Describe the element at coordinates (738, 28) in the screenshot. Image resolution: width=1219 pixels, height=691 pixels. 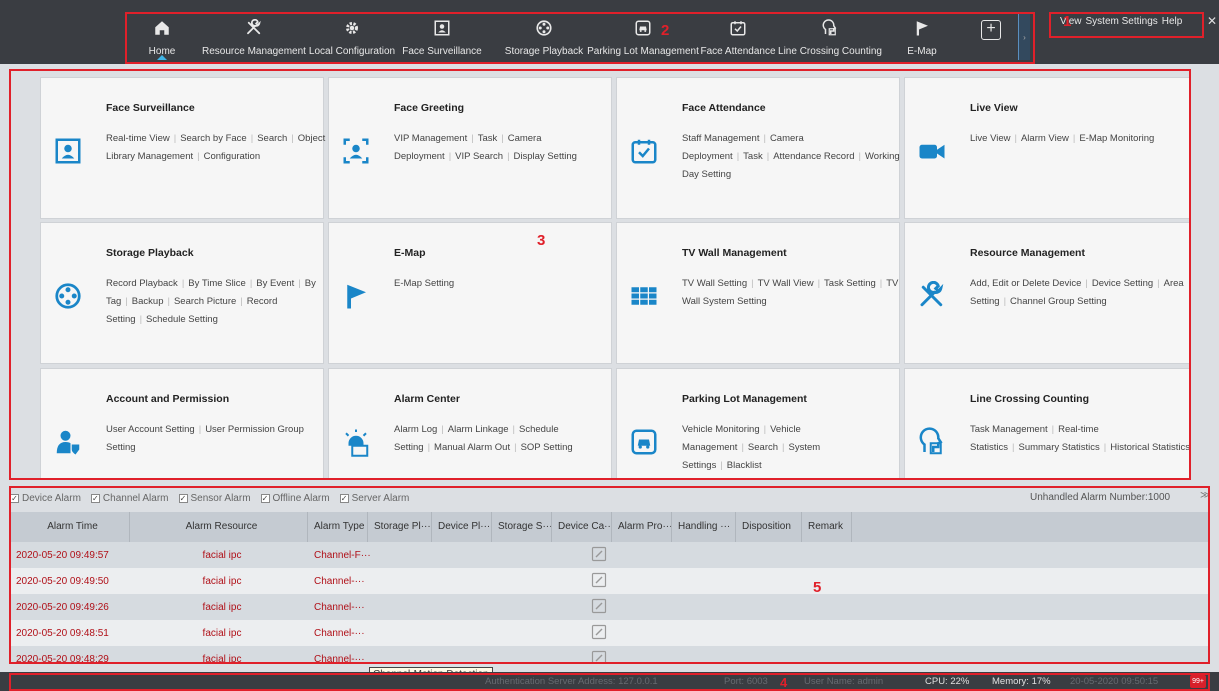
I see `calendar-check-icon` at that location.